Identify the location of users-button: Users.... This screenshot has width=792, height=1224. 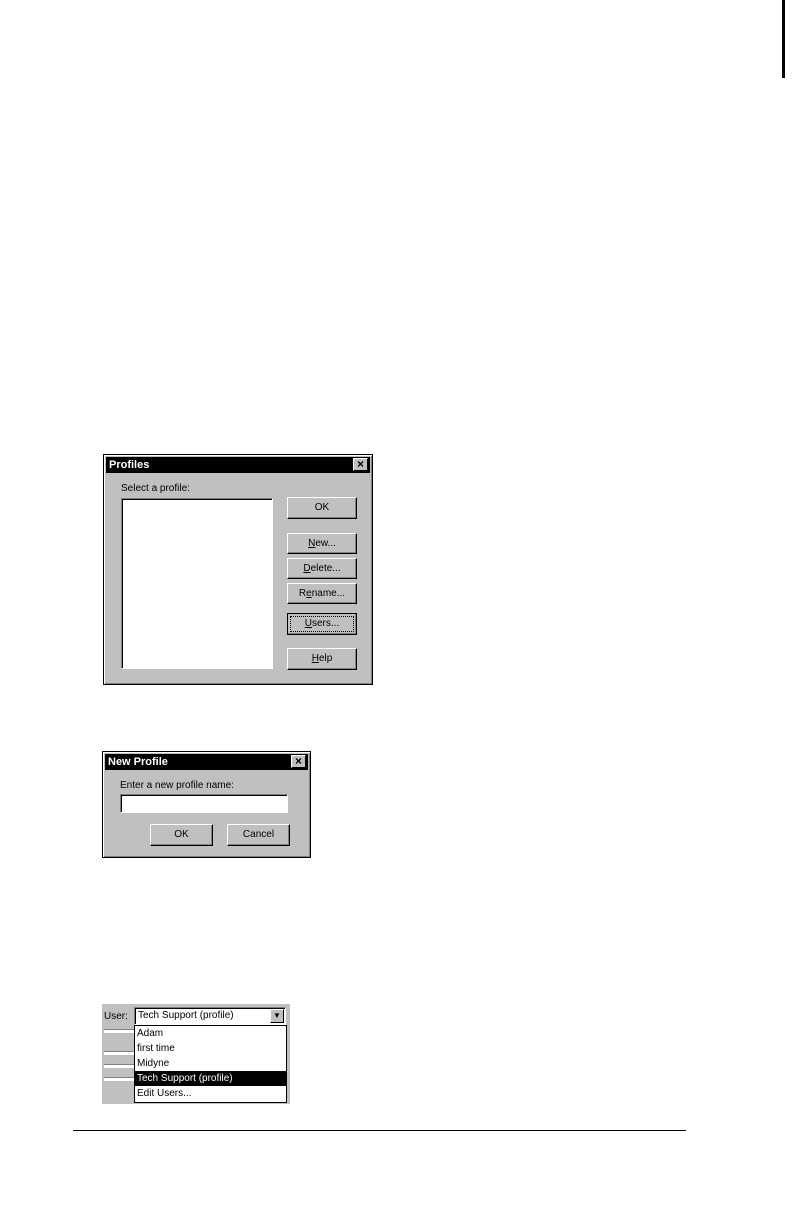
(322, 624).